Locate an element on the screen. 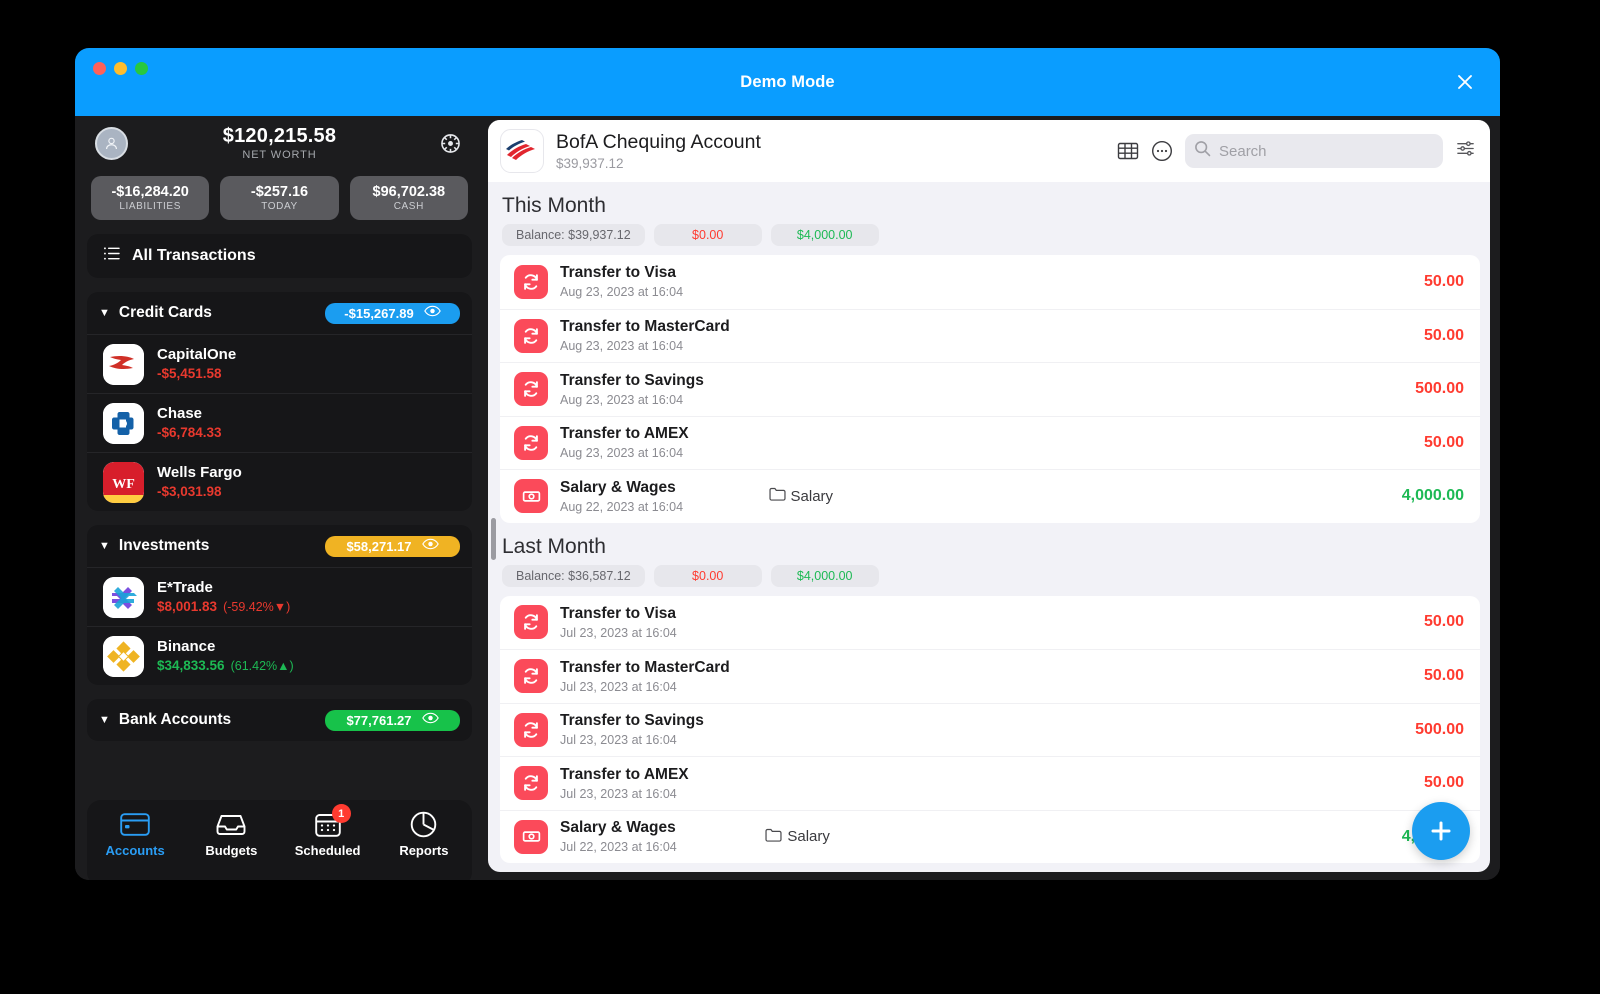 This screenshot has width=1600, height=994. tab-accounts: Accounts is located at coordinates (135, 834).